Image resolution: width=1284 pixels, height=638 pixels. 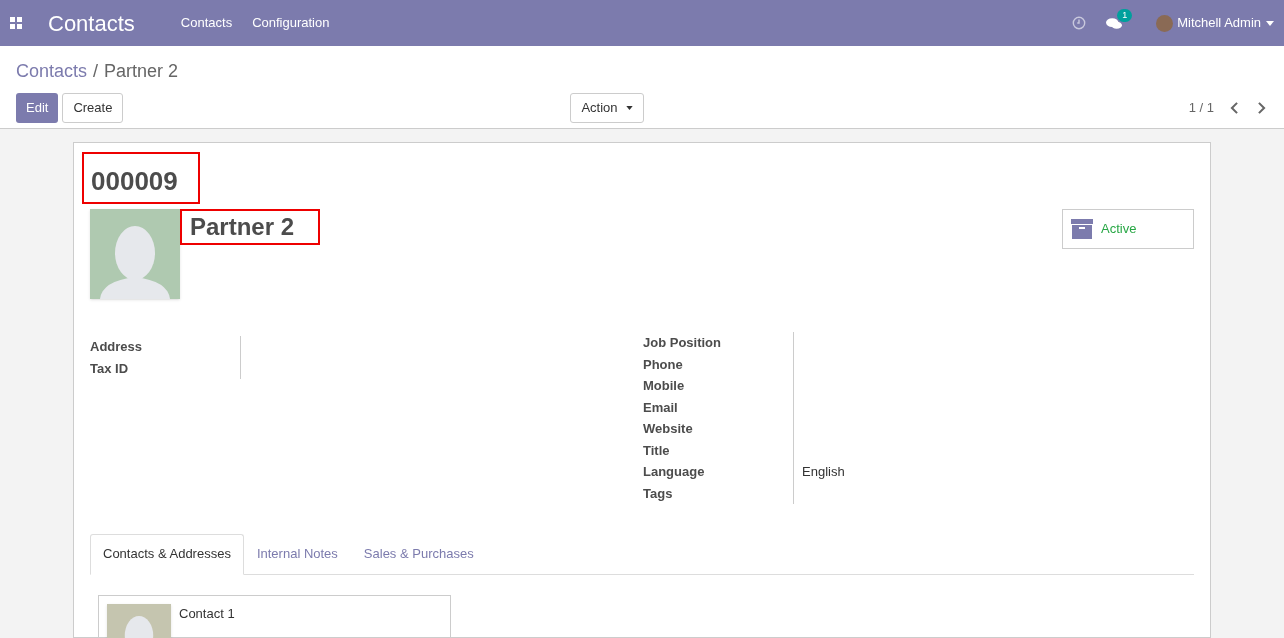 I want to click on field-label: Address, so click(x=117, y=347).